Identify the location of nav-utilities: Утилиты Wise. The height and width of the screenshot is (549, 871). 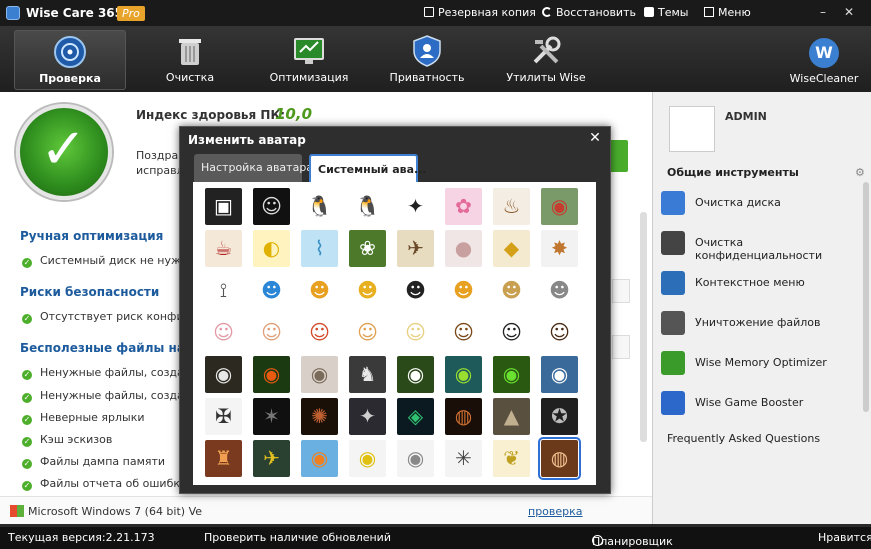
(546, 60).